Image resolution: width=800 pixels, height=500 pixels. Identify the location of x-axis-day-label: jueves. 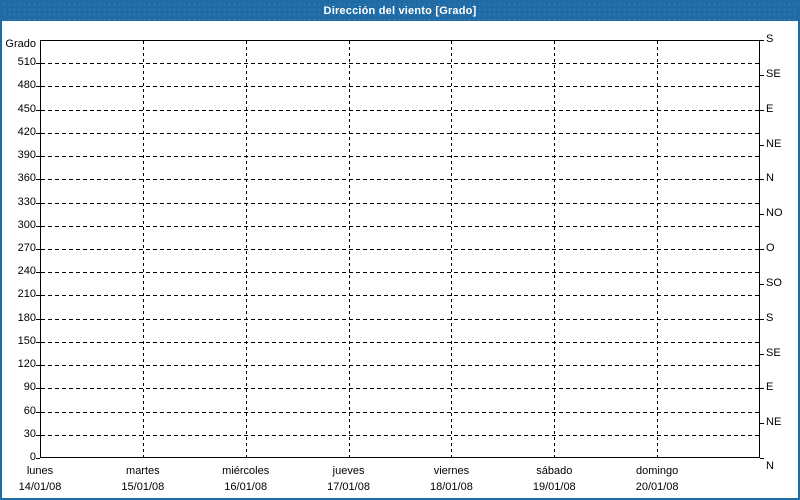
(348, 471).